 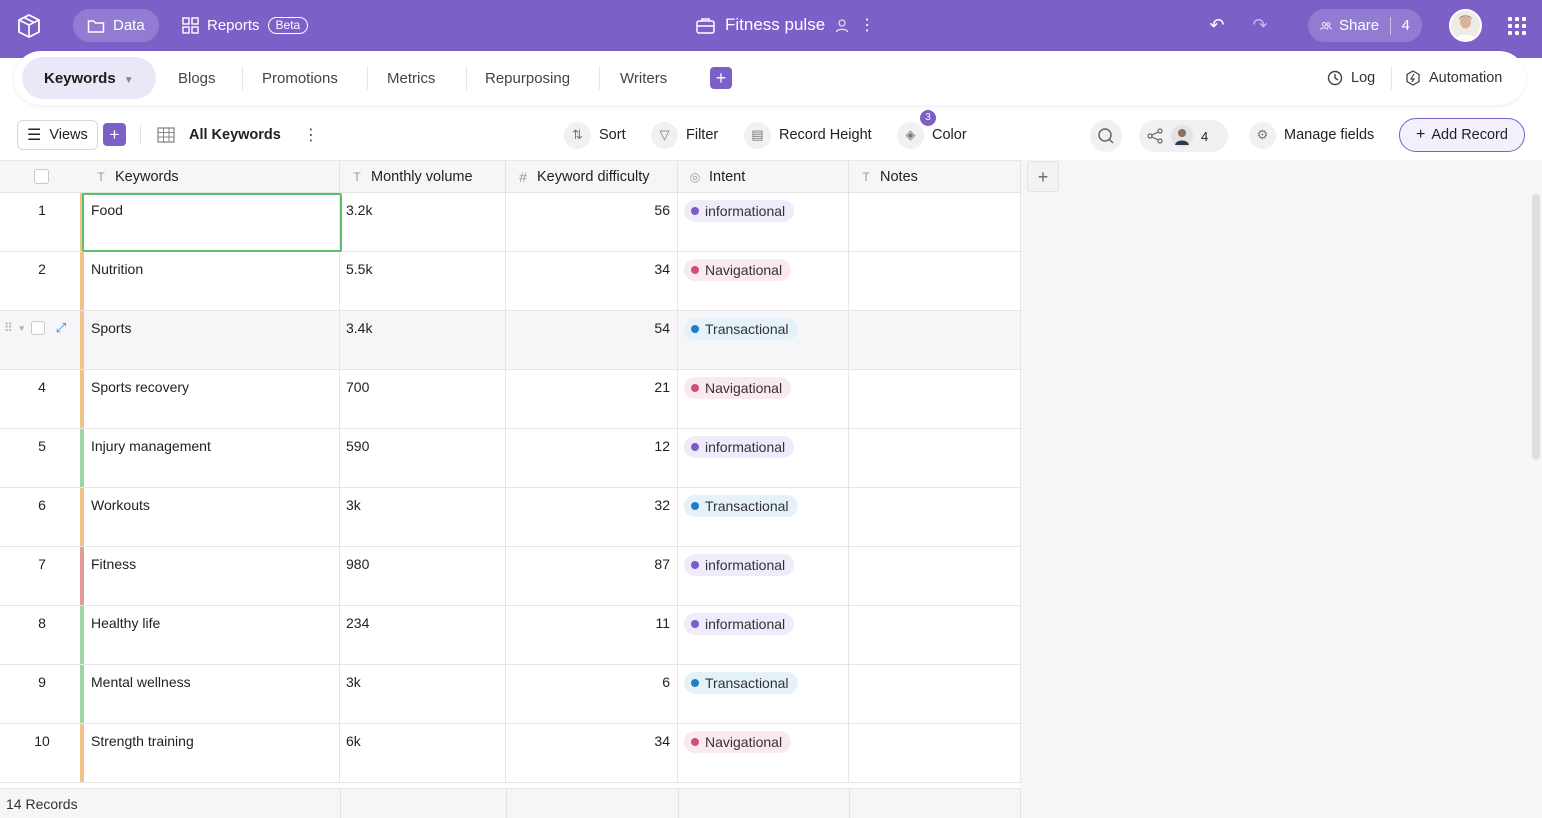 What do you see at coordinates (867, 25) in the screenshot?
I see `title-more-icon: ⋮` at bounding box center [867, 25].